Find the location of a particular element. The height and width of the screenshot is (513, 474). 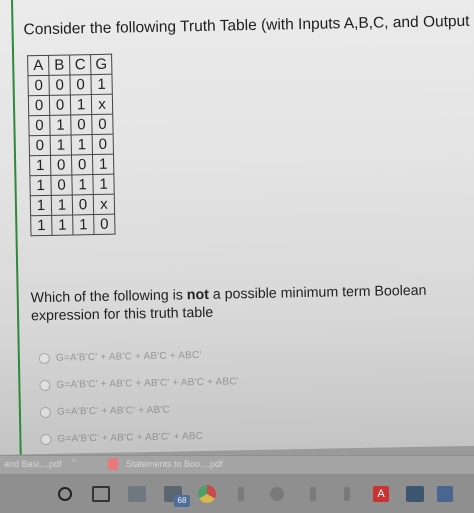

table-row: 001x is located at coordinates (70, 105).